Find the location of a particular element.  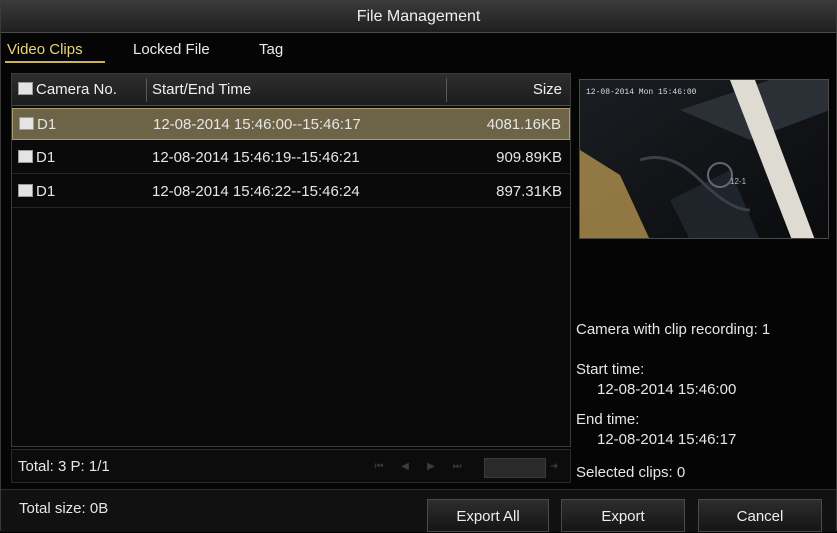

active-tab-indicator is located at coordinates (55, 62).